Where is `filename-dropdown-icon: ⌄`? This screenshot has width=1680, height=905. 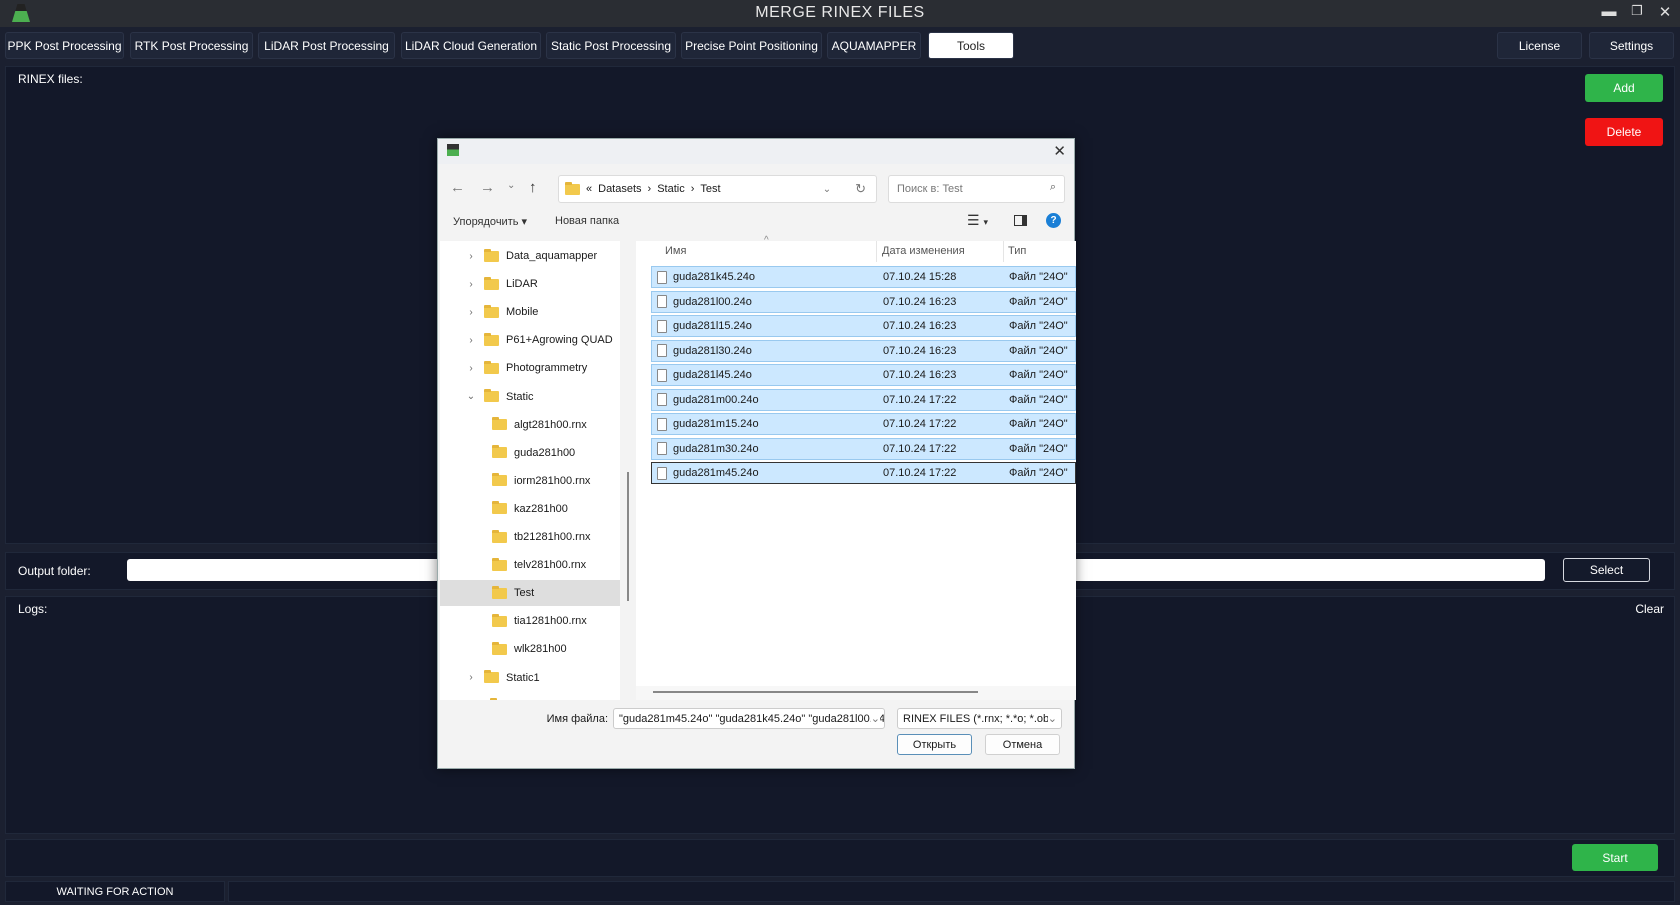 filename-dropdown-icon: ⌄ is located at coordinates (875, 718).